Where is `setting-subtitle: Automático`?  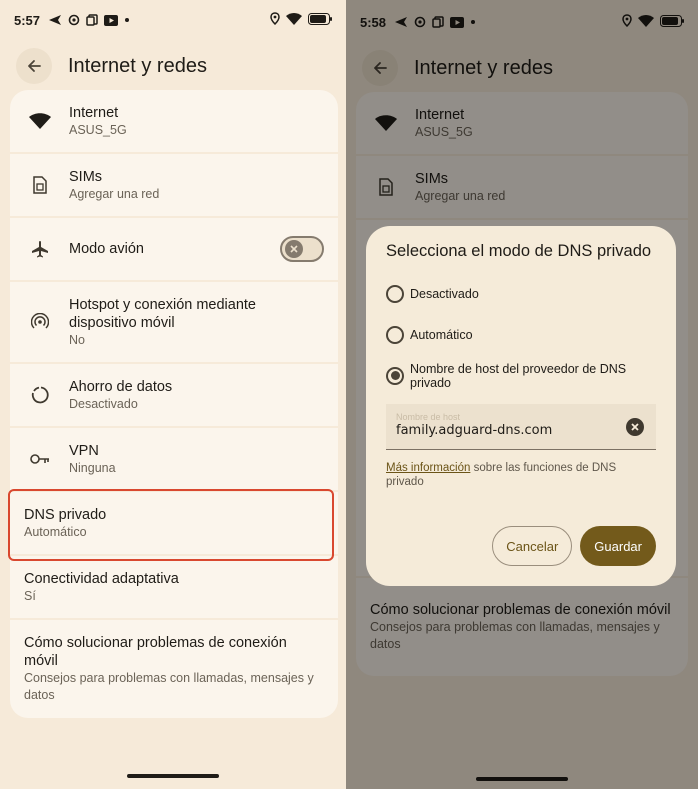
setting-subtitle: Automático is located at coordinates (55, 531).